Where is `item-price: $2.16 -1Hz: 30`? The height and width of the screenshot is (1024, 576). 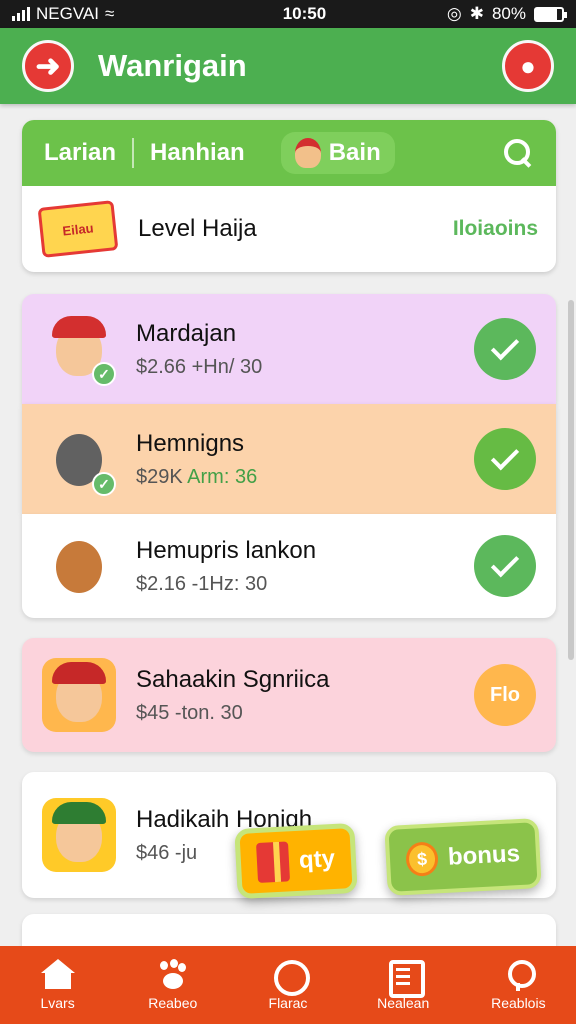 item-price: $2.16 -1Hz: 30 is located at coordinates (202, 583).